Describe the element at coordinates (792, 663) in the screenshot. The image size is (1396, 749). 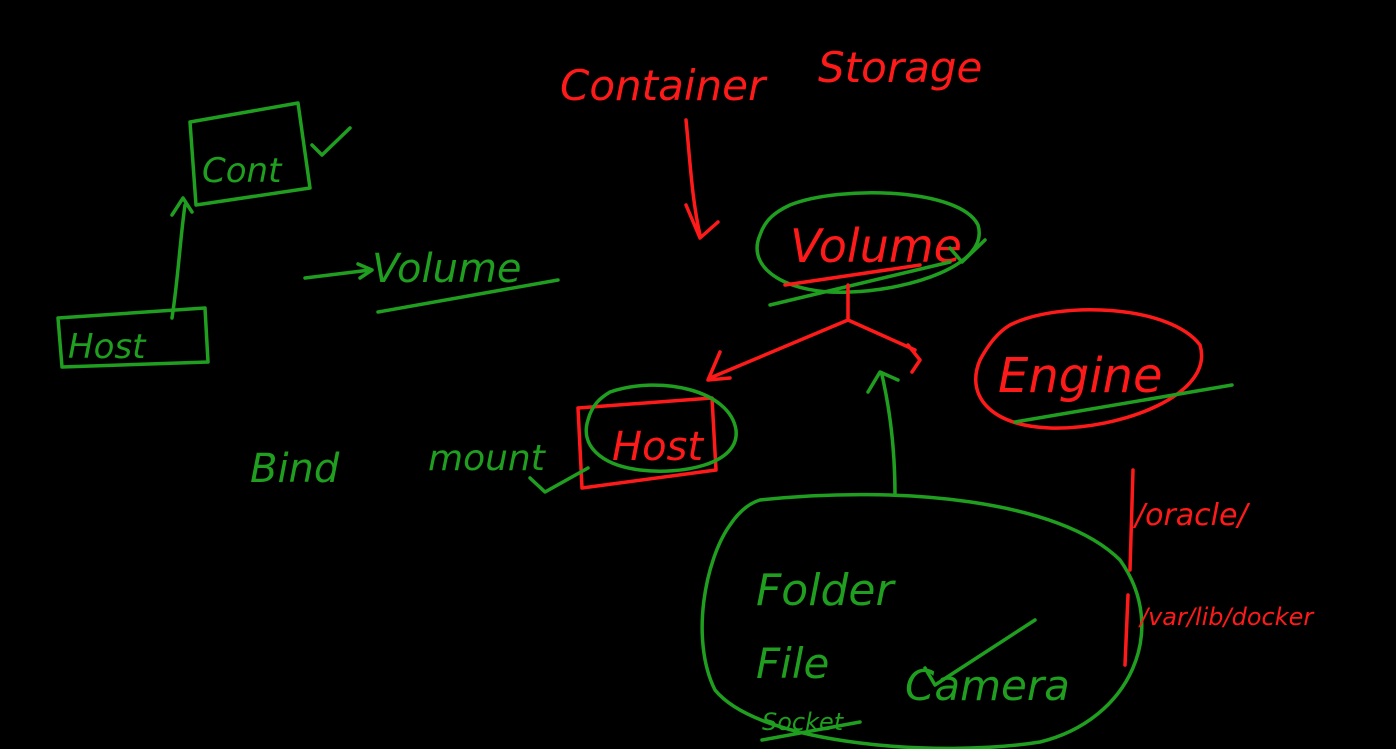
I see `file-text: File` at that location.